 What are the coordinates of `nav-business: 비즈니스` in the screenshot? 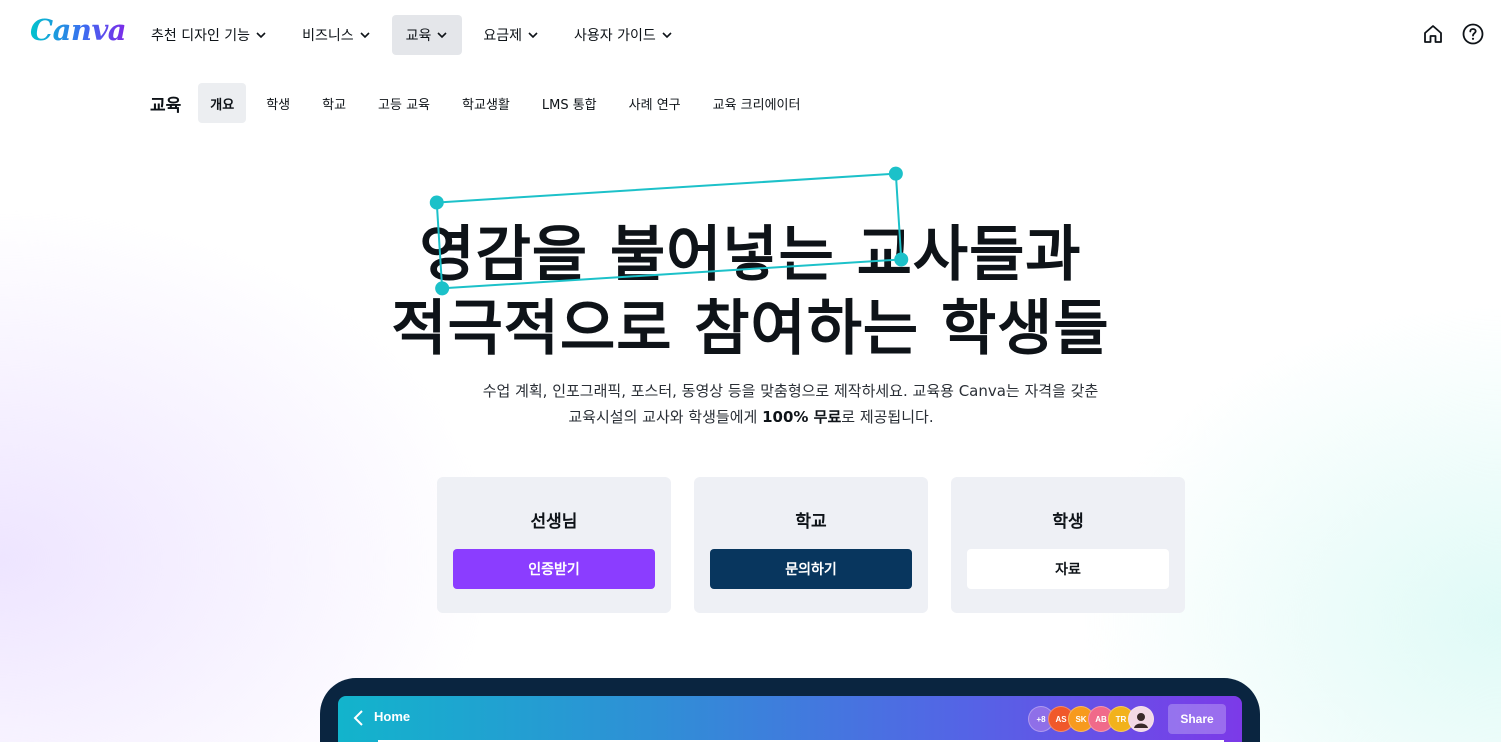 It's located at (336, 35).